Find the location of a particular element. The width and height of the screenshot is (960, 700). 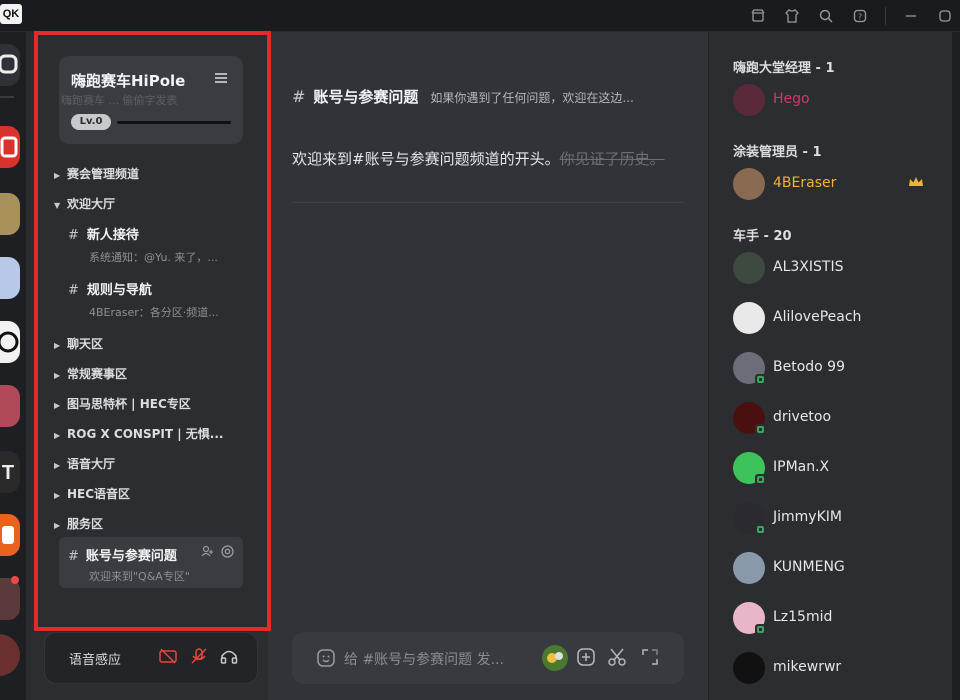

server-icon-circle is located at coordinates (10, 342).